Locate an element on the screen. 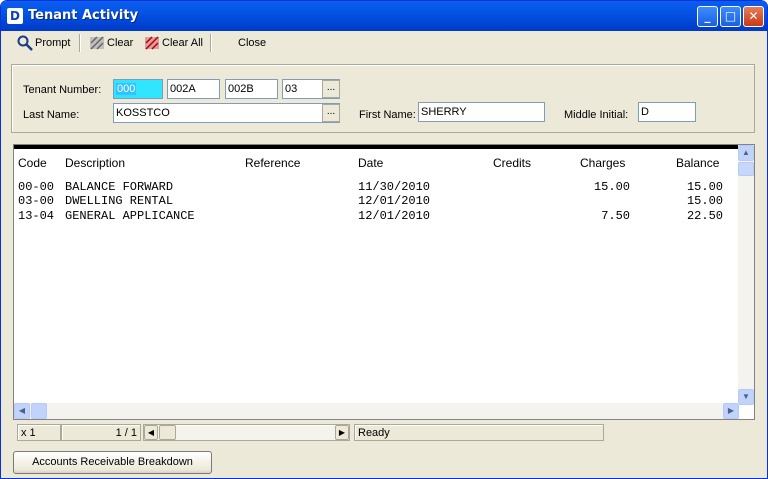 The width and height of the screenshot is (768, 479). last-name-field: KOSSTCO is located at coordinates (226, 113).